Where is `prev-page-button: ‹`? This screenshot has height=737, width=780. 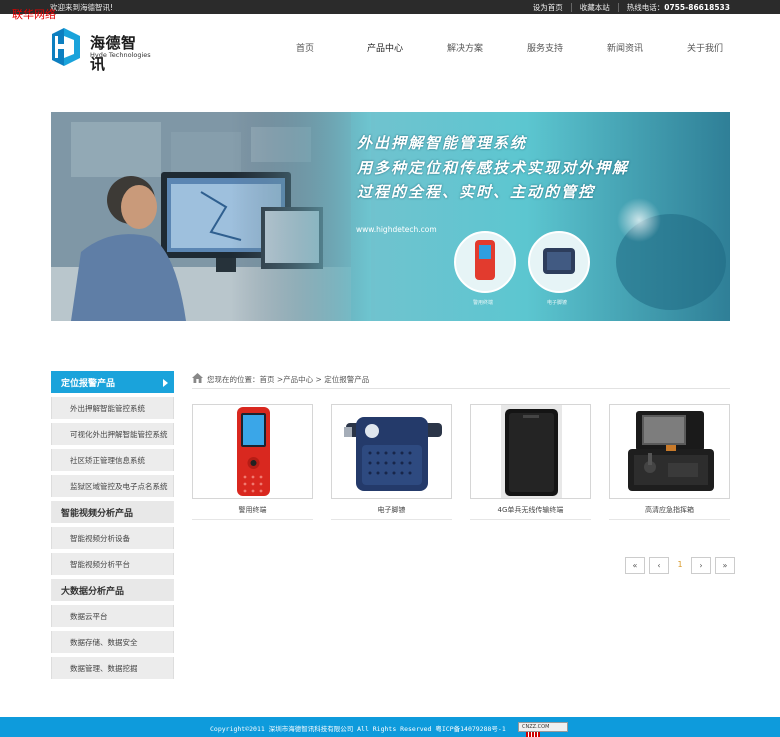
prev-page-button: ‹ is located at coordinates (659, 565).